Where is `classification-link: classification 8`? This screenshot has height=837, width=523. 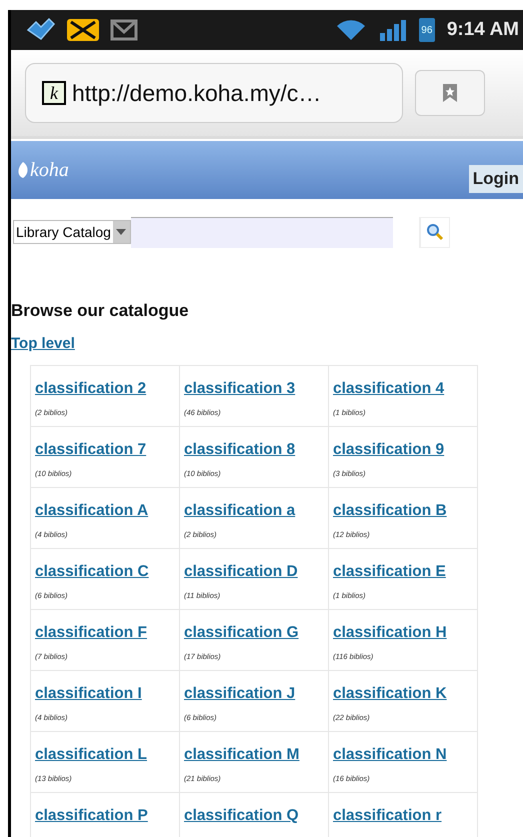
classification-link: classification 8 is located at coordinates (240, 449).